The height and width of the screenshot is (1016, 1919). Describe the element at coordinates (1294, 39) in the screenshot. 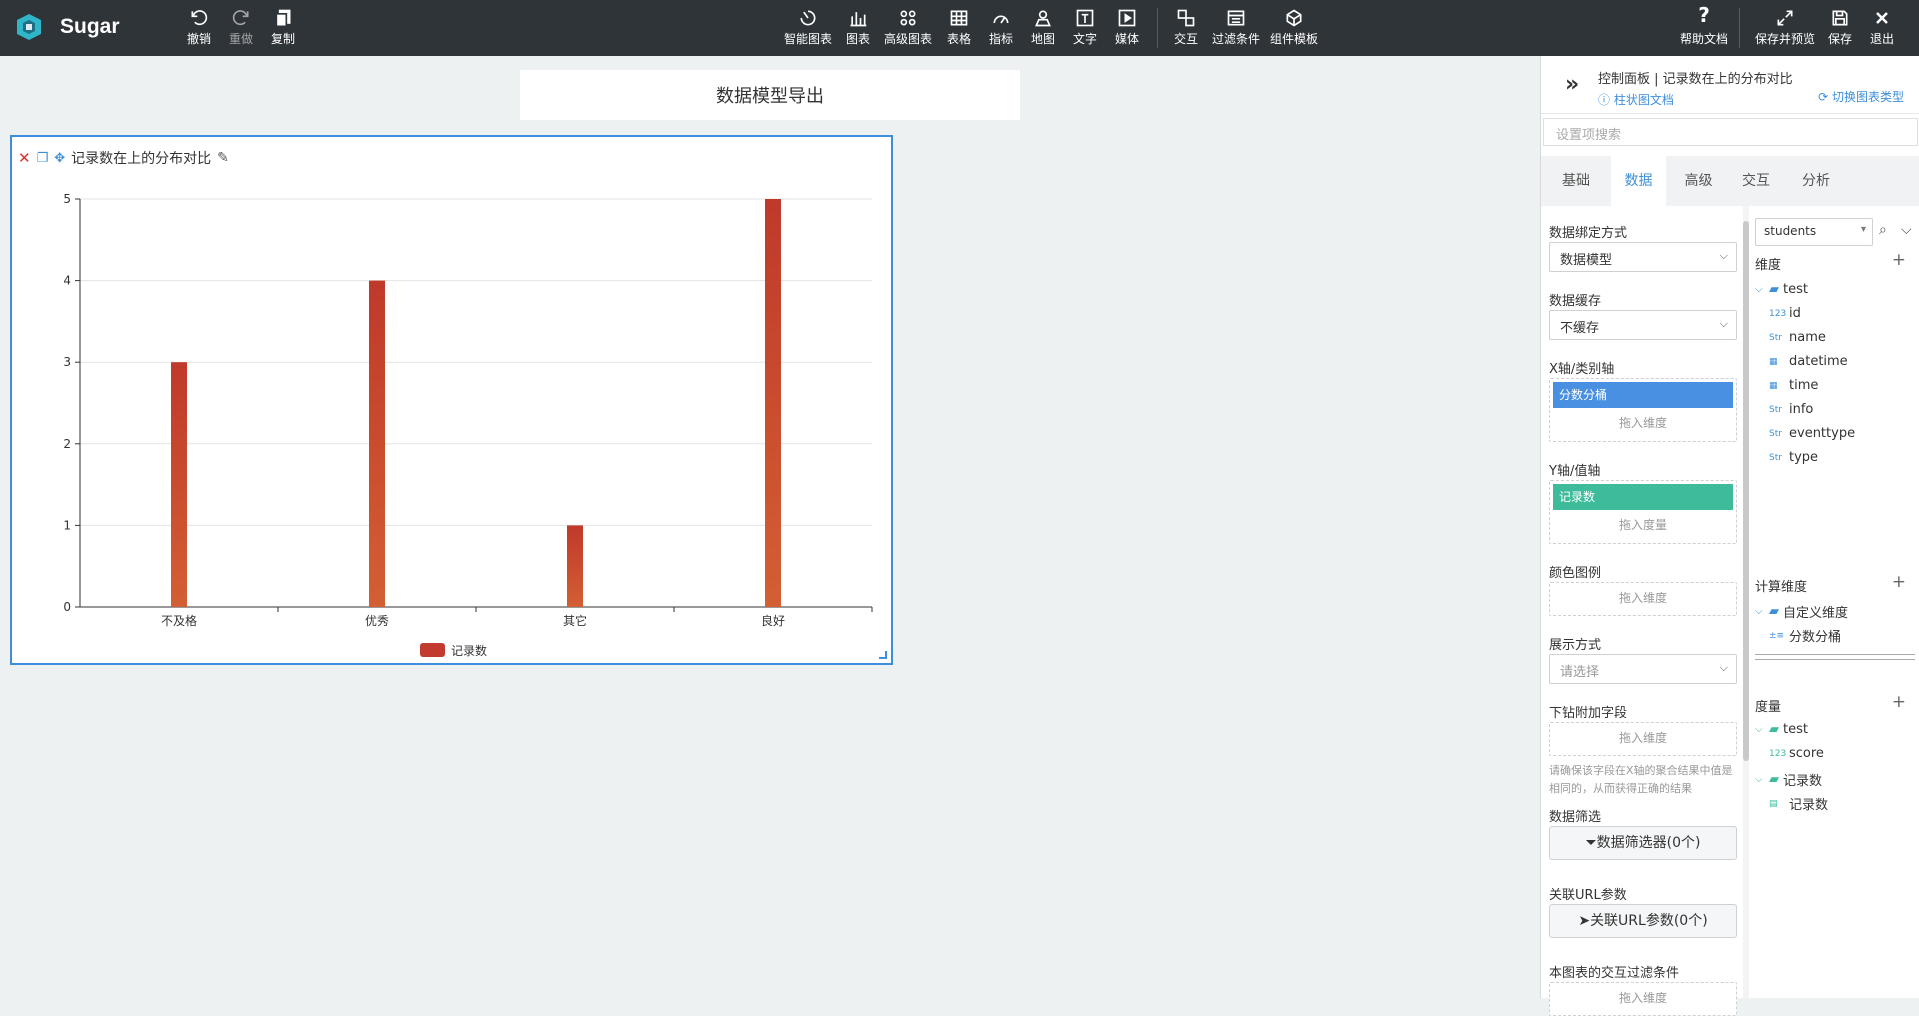

I see `component-template-label: 组件模板` at that location.